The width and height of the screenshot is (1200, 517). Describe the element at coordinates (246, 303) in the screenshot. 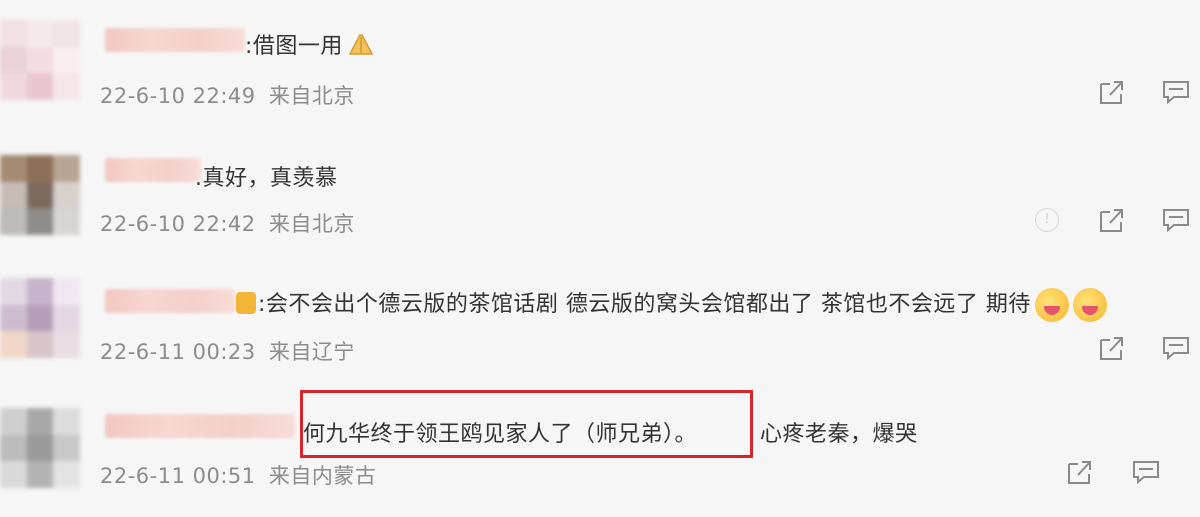

I see `badge-icon` at that location.